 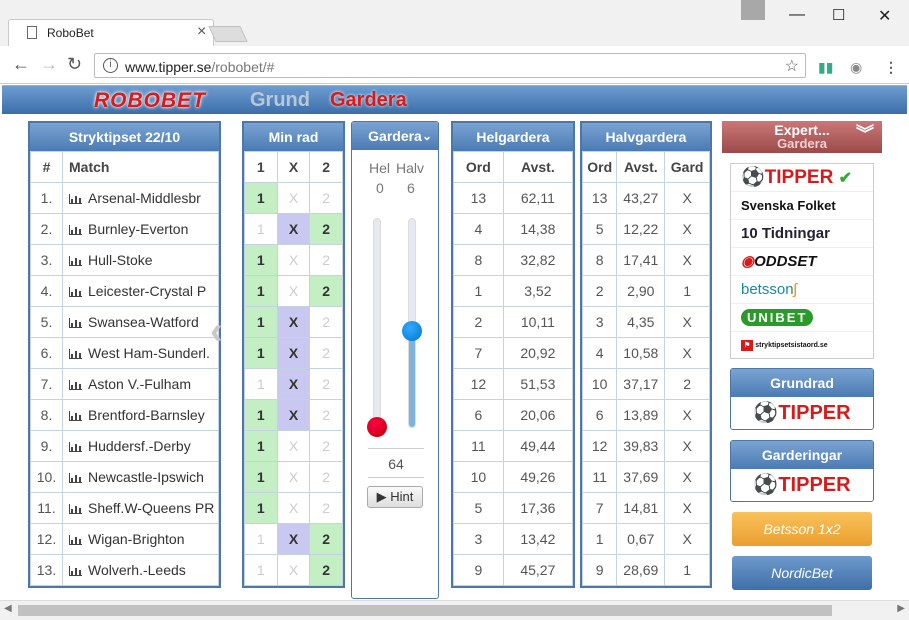 I want to click on new-tab-button, so click(x=228, y=34).